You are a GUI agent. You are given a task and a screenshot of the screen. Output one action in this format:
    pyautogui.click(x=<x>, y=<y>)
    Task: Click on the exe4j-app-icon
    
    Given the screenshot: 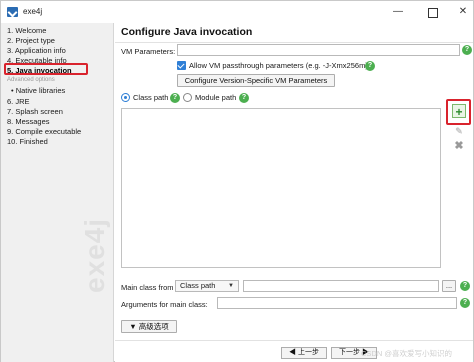 What is the action you would take?
    pyautogui.click(x=12, y=12)
    